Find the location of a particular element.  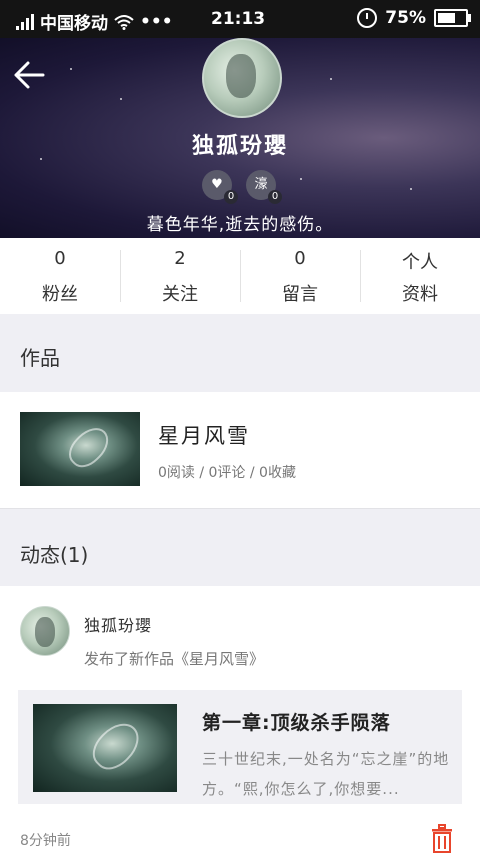

carrier-label: 中国移动 is located at coordinates (74, 24).